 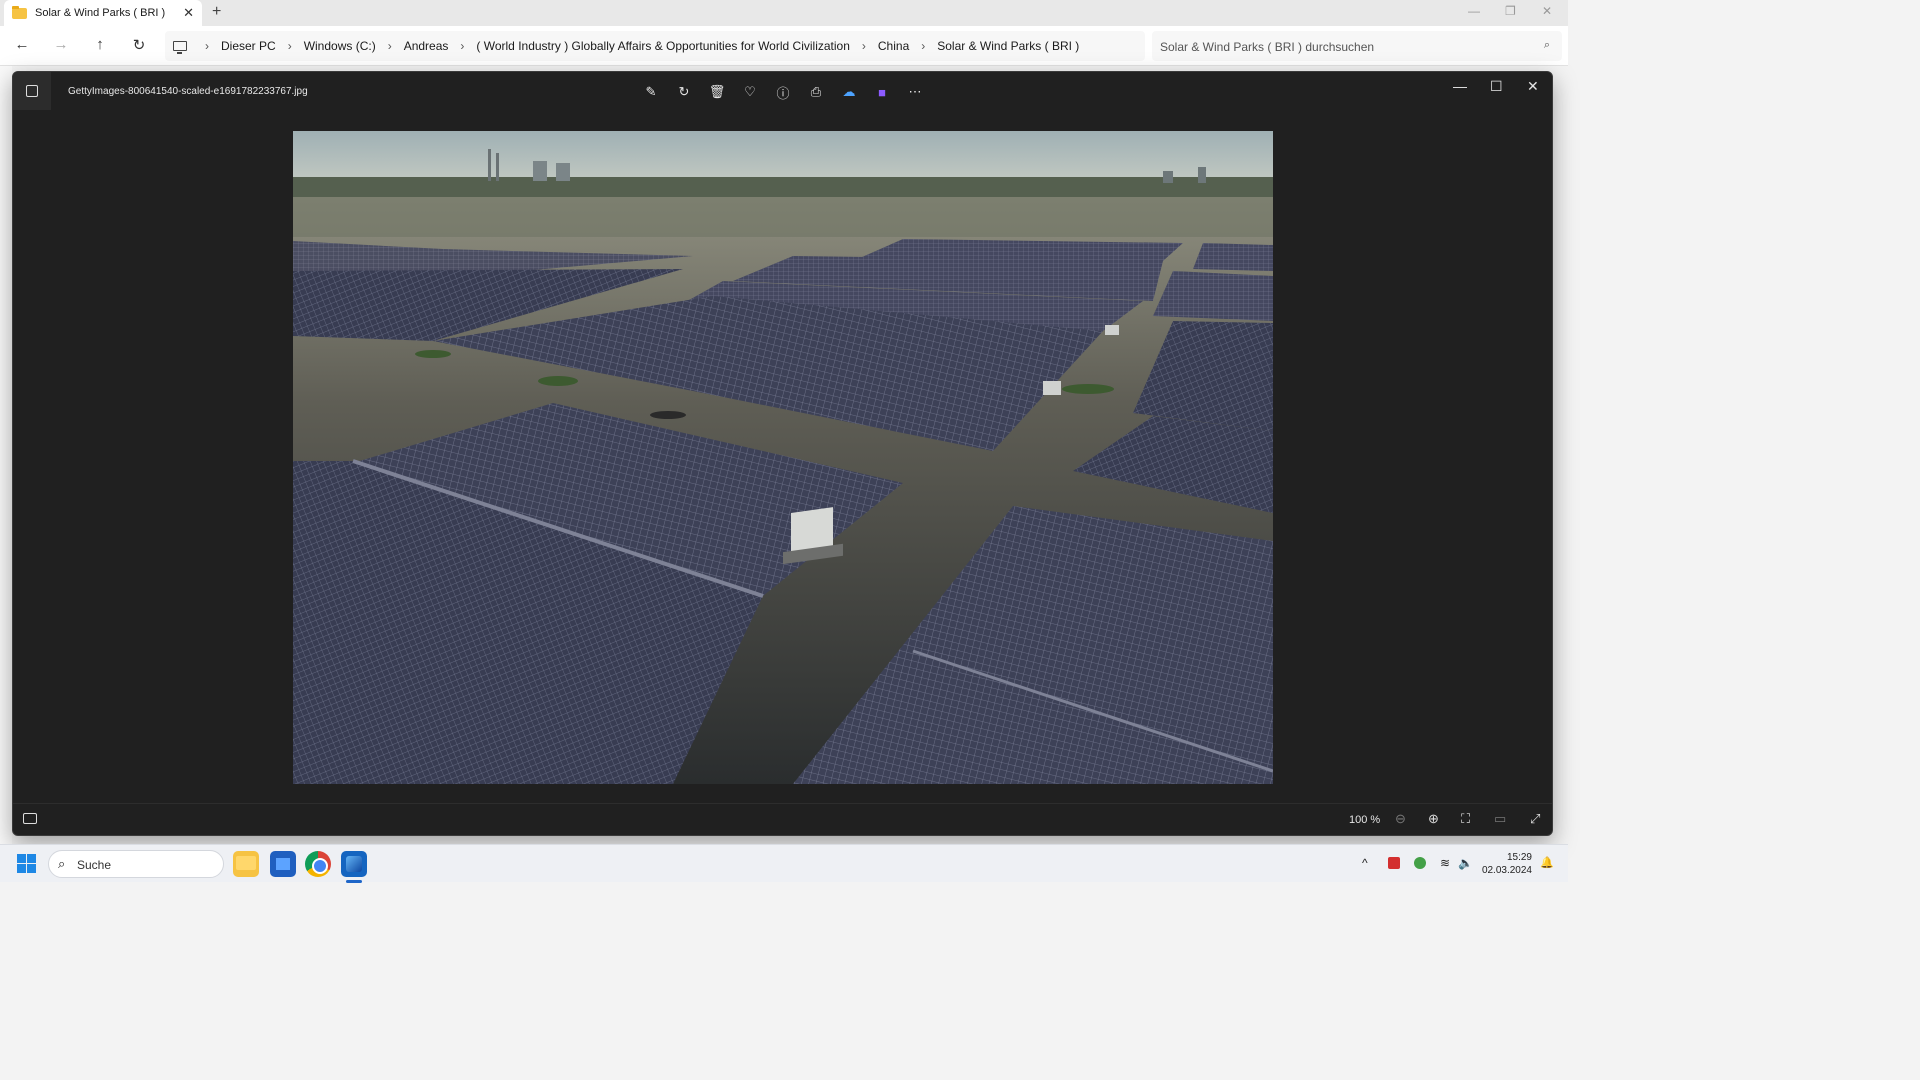 I want to click on info-icon: ⓘ, so click(x=783, y=92).